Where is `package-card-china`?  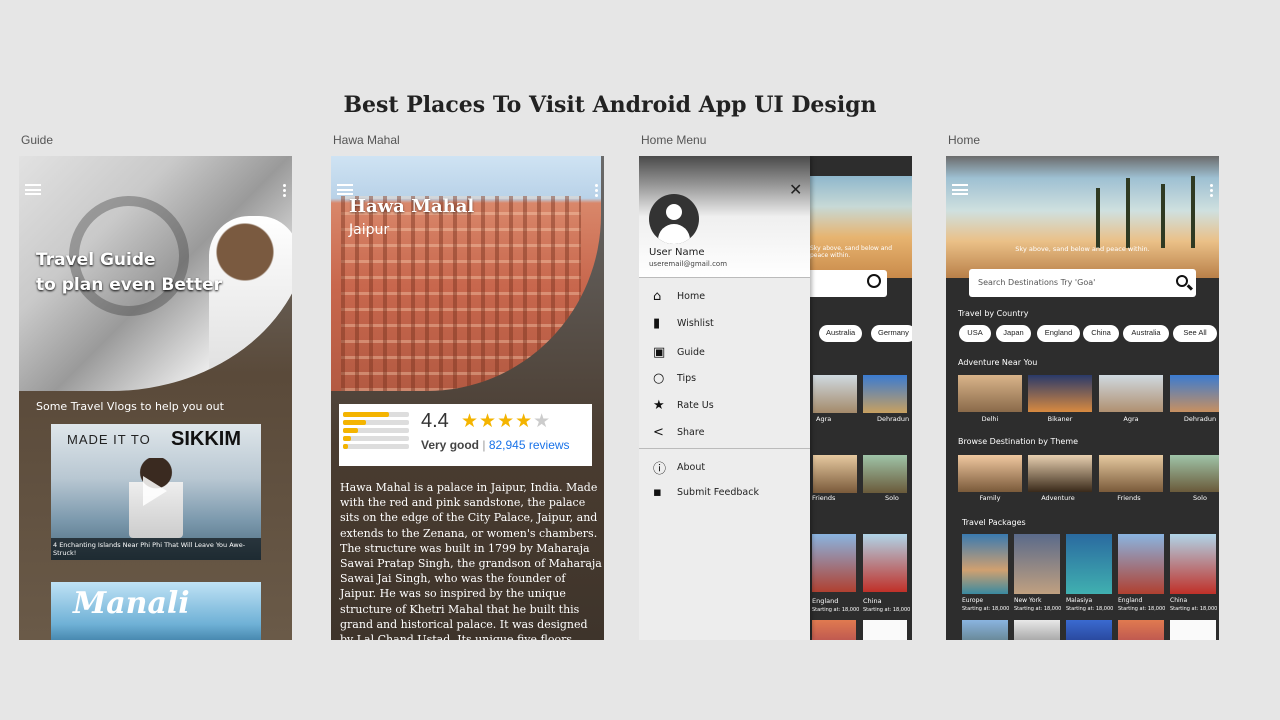
package-card-china is located at coordinates (1193, 564).